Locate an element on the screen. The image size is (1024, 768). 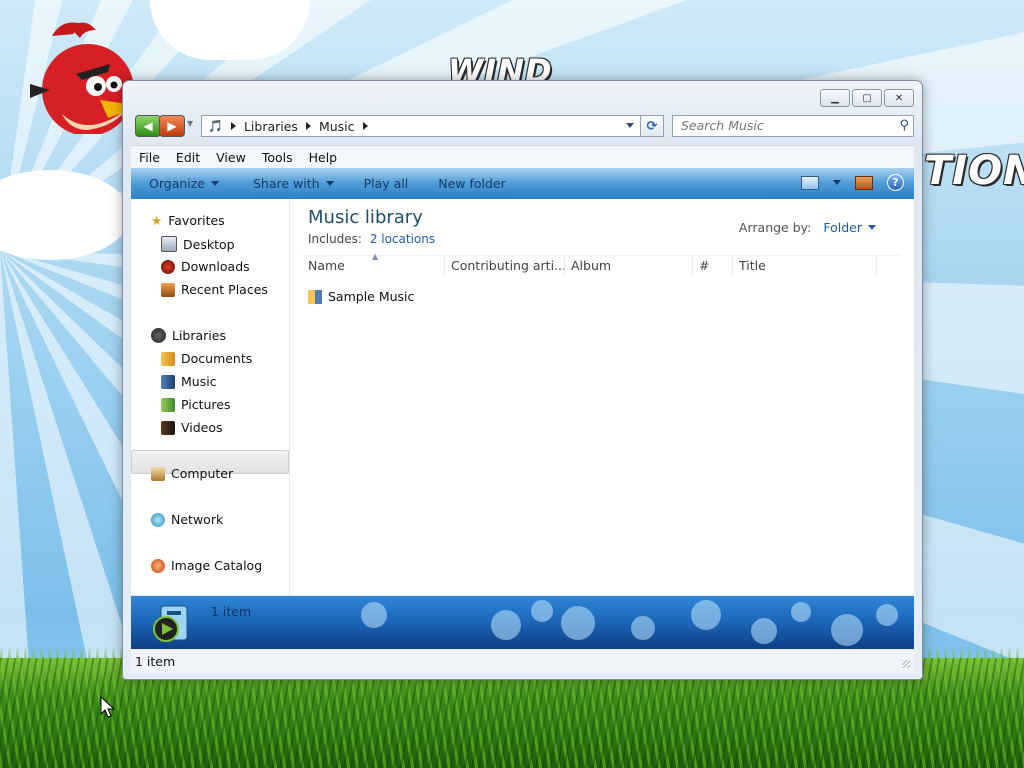
forward-button: ▶ is located at coordinates (172, 126).